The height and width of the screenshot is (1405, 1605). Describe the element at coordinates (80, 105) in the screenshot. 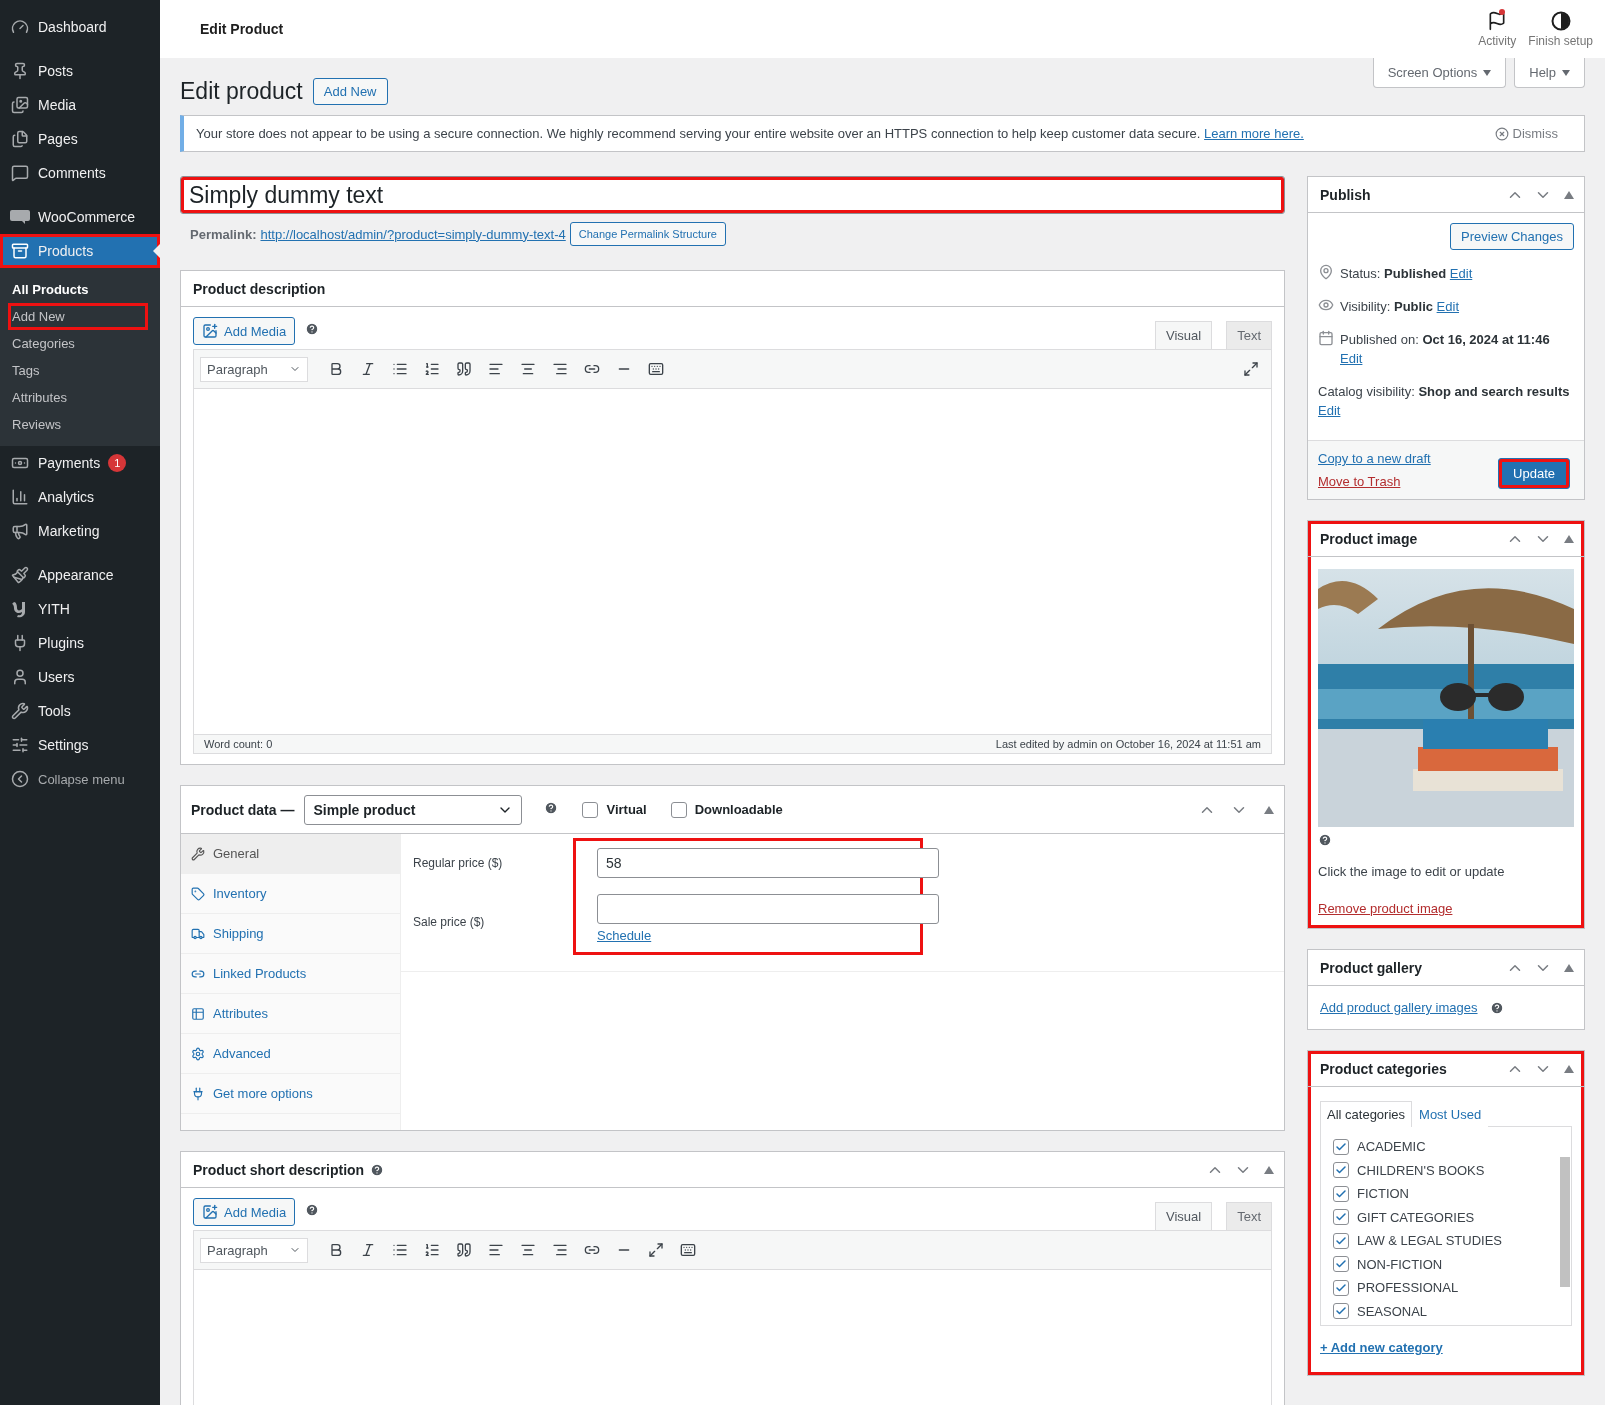

I see `menu-item: Media` at that location.